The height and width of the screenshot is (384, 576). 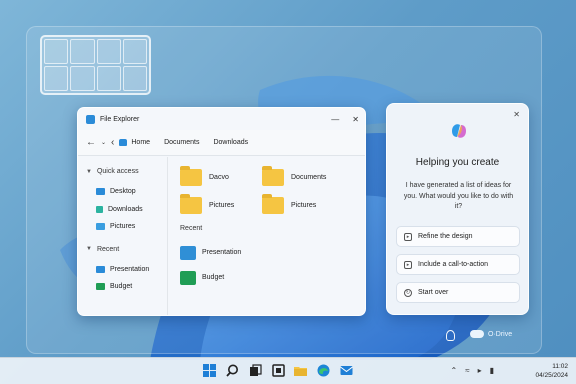 What do you see at coordinates (120, 119) in the screenshot?
I see `window-title: File Explorer` at bounding box center [120, 119].